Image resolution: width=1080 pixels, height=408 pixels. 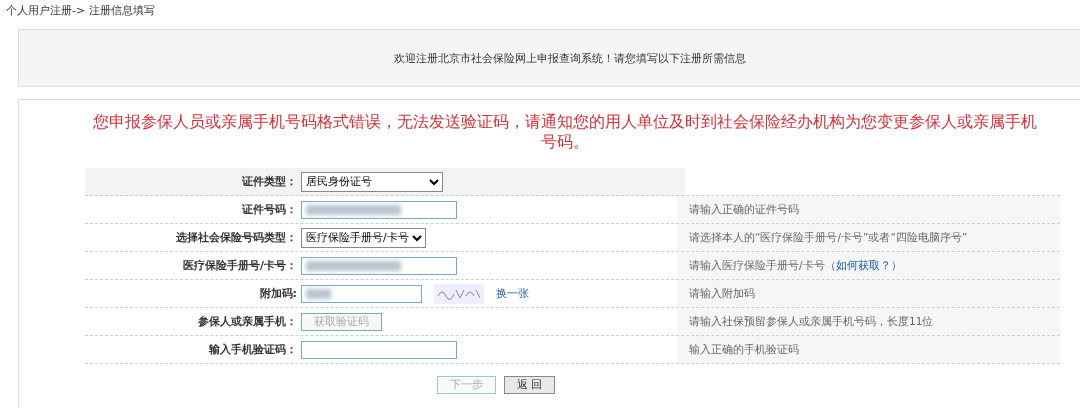 What do you see at coordinates (239, 265) in the screenshot?
I see `field-label: 医疗保险手册号/卡号：` at bounding box center [239, 265].